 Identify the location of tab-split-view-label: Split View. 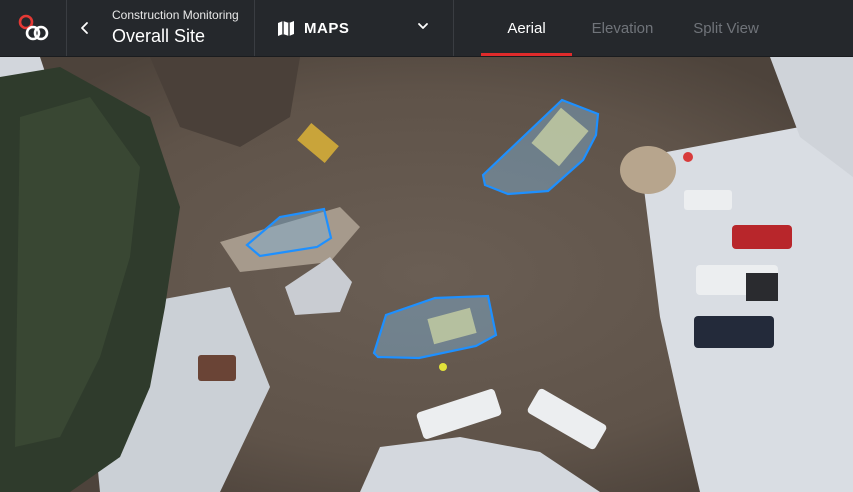
(726, 28).